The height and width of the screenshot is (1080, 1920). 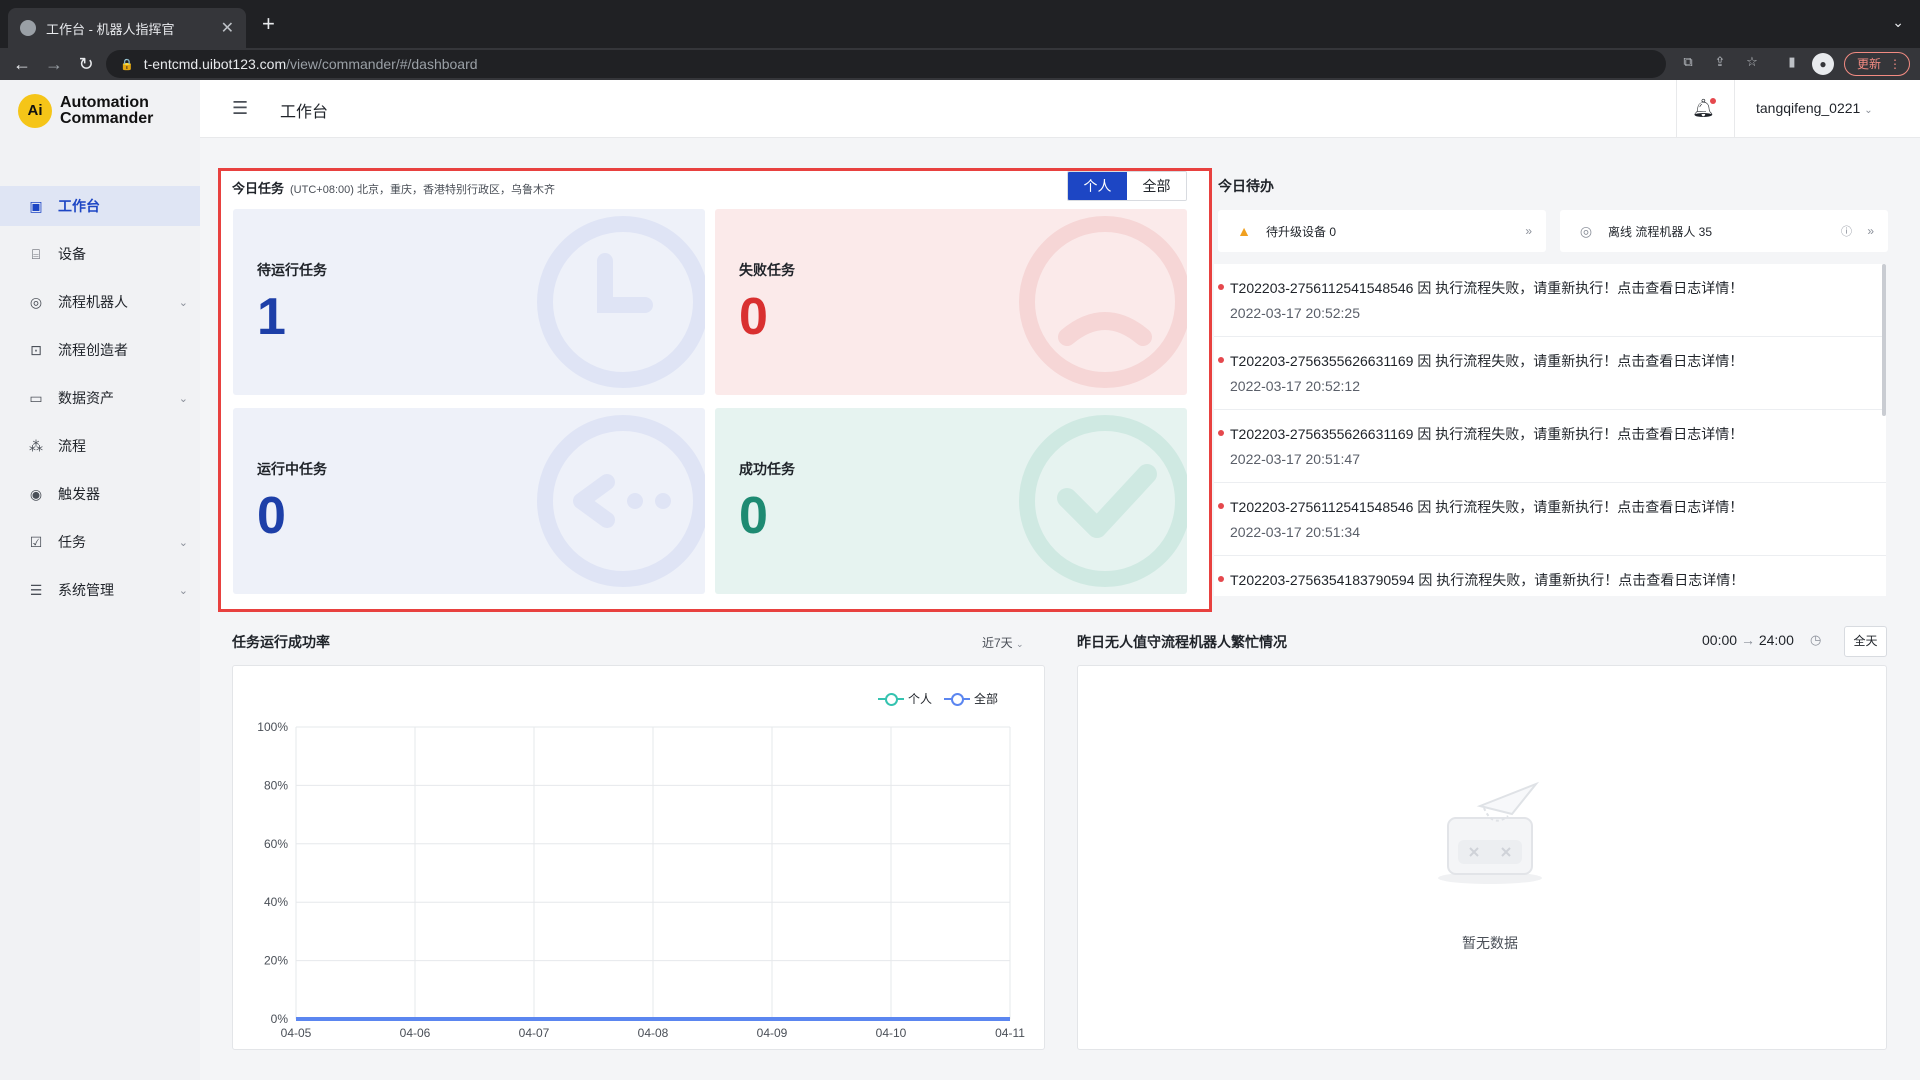 I want to click on page-title: 工作台, so click(x=304, y=112).